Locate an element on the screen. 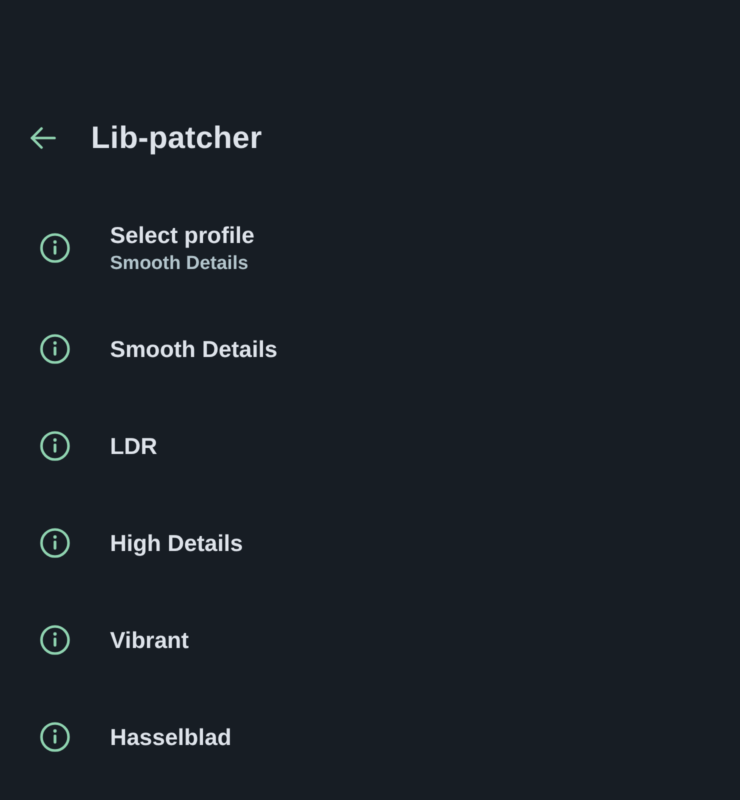 This screenshot has height=800, width=740. profile-option: Vibrant is located at coordinates (149, 640).